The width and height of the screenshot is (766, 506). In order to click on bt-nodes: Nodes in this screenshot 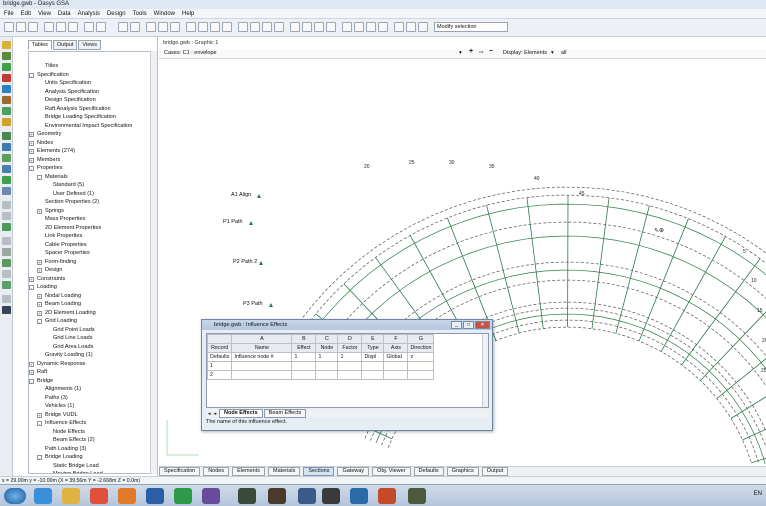, I will do `click(216, 471)`.